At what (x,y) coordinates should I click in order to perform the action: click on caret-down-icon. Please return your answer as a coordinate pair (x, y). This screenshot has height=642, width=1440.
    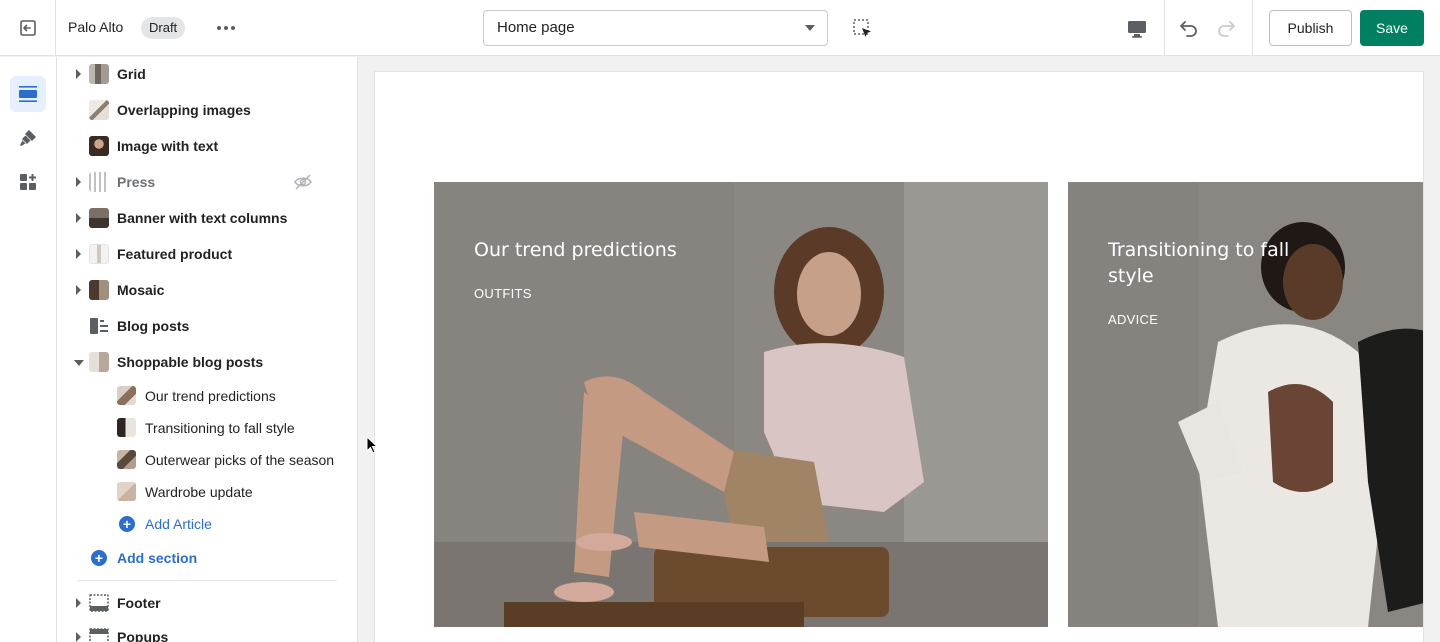
    Looking at the image, I should click on (810, 28).